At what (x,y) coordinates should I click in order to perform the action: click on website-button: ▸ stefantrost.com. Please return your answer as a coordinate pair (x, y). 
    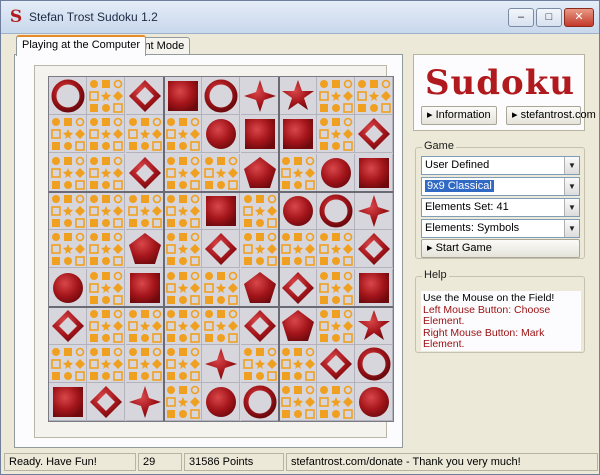
    Looking at the image, I should click on (551, 115).